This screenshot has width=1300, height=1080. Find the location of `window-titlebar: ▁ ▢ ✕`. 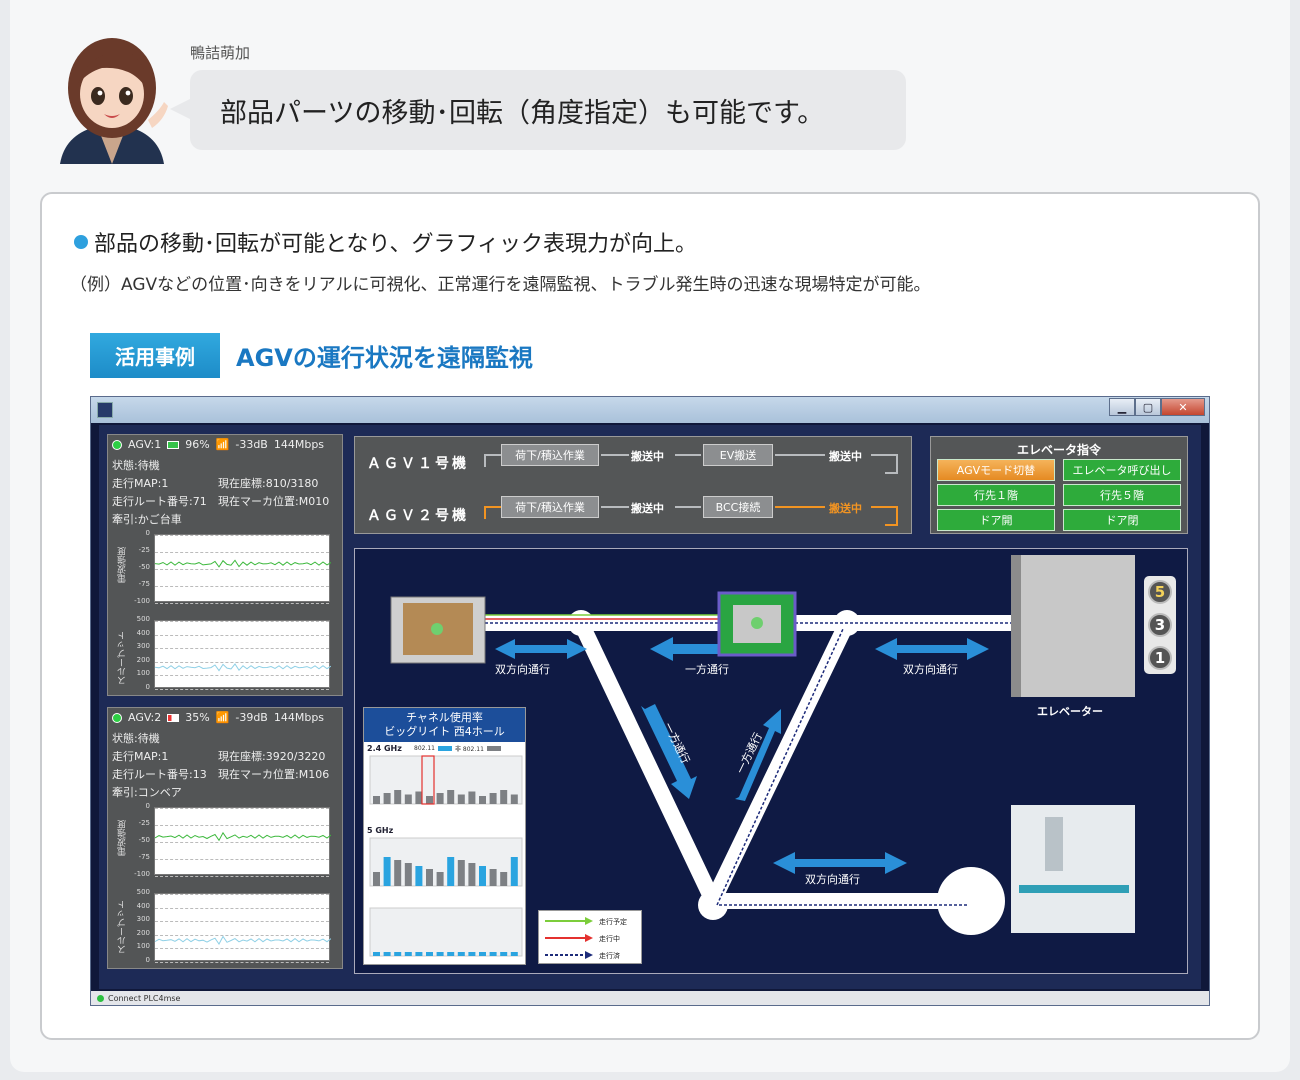

window-titlebar: ▁ ▢ ✕ is located at coordinates (650, 410).